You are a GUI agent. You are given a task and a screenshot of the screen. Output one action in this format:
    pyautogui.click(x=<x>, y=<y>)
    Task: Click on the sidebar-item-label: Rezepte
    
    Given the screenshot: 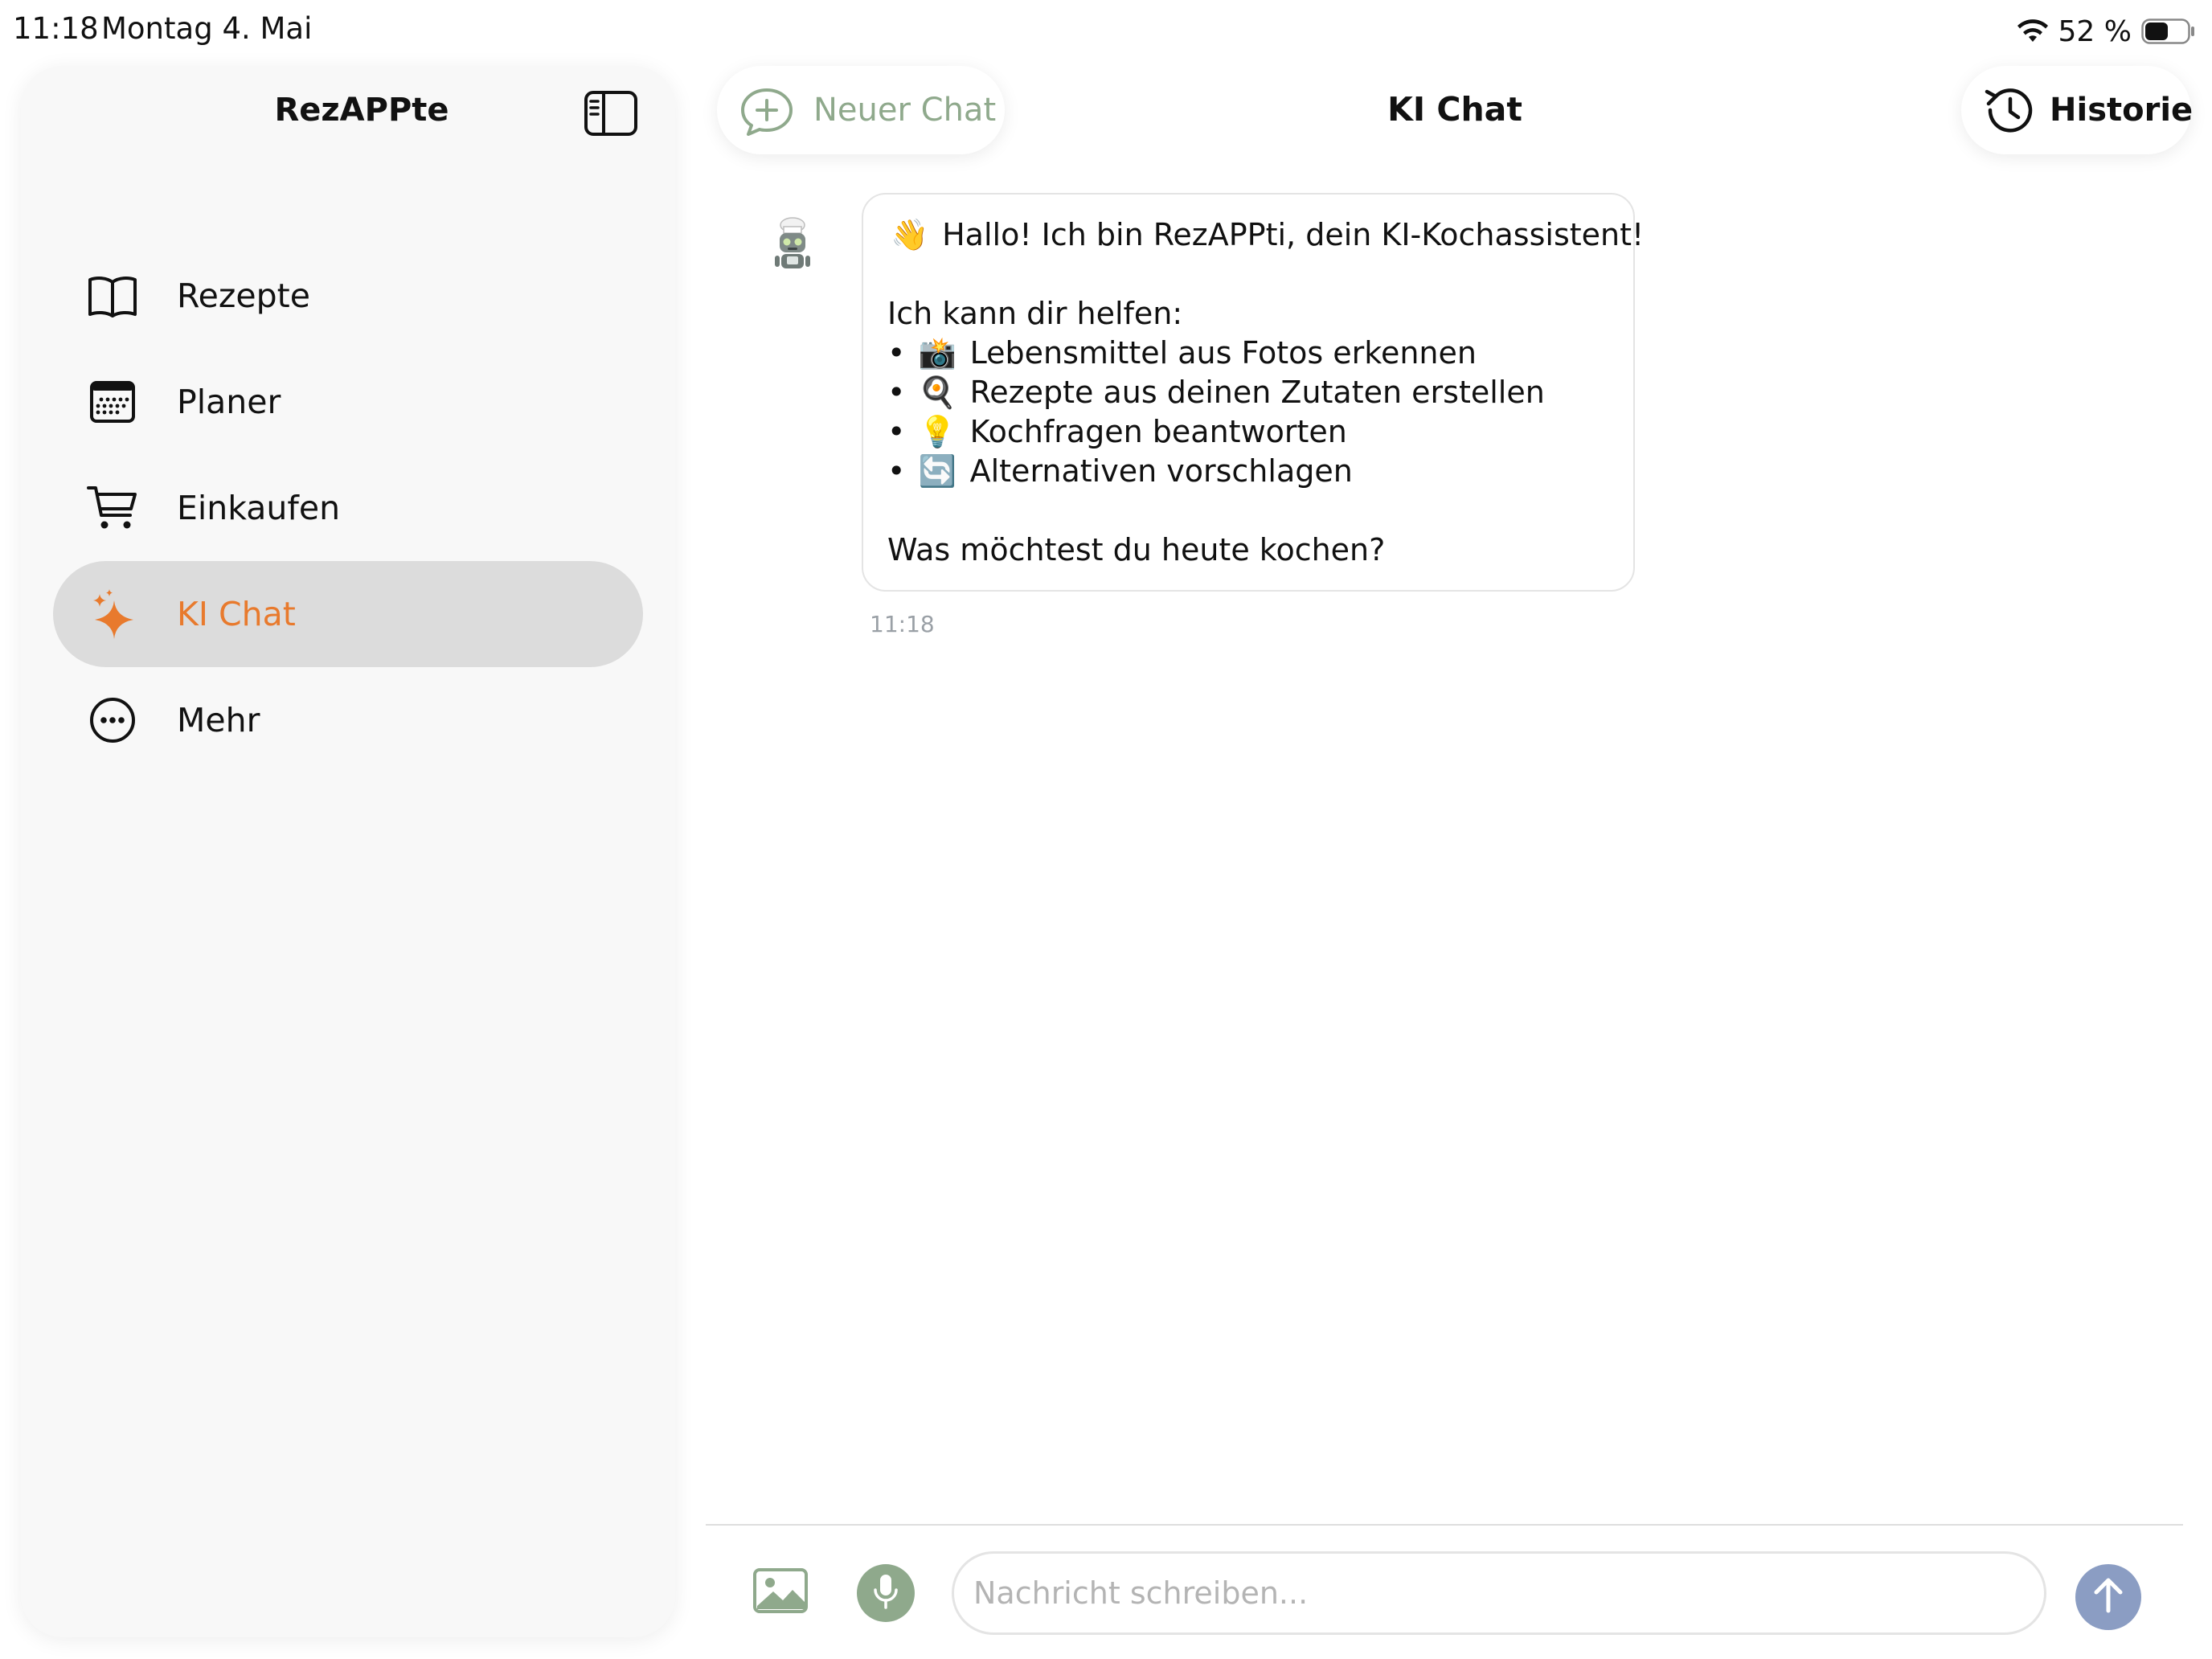 What is the action you would take?
    pyautogui.click(x=243, y=295)
    